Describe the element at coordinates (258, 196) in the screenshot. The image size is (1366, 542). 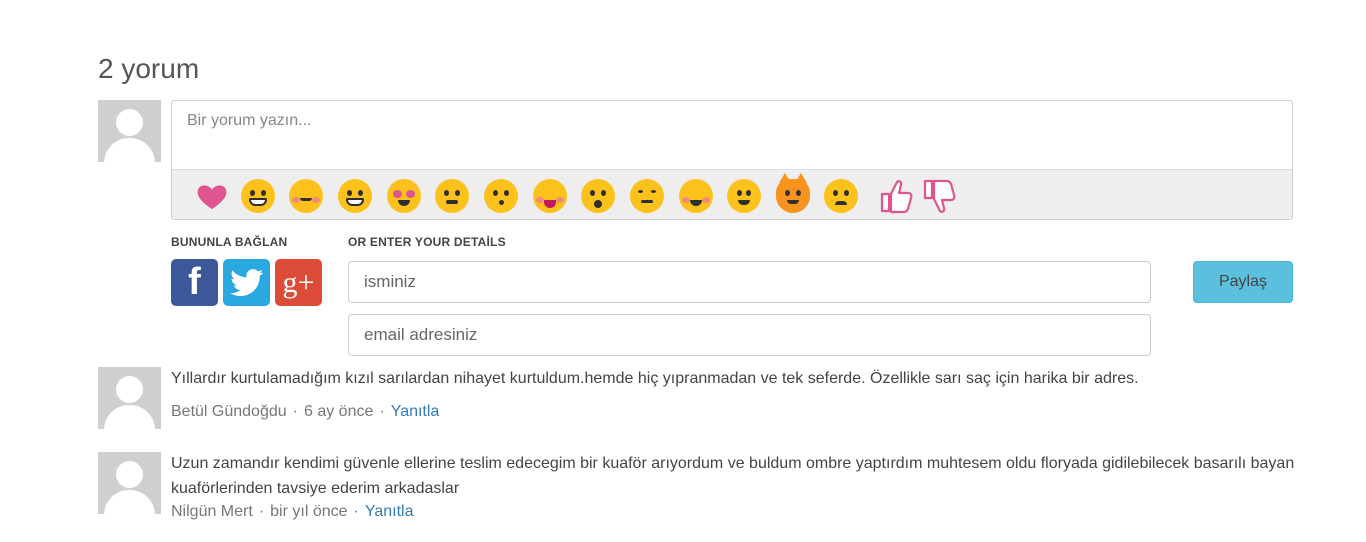
I see `anguished-face-icon` at that location.